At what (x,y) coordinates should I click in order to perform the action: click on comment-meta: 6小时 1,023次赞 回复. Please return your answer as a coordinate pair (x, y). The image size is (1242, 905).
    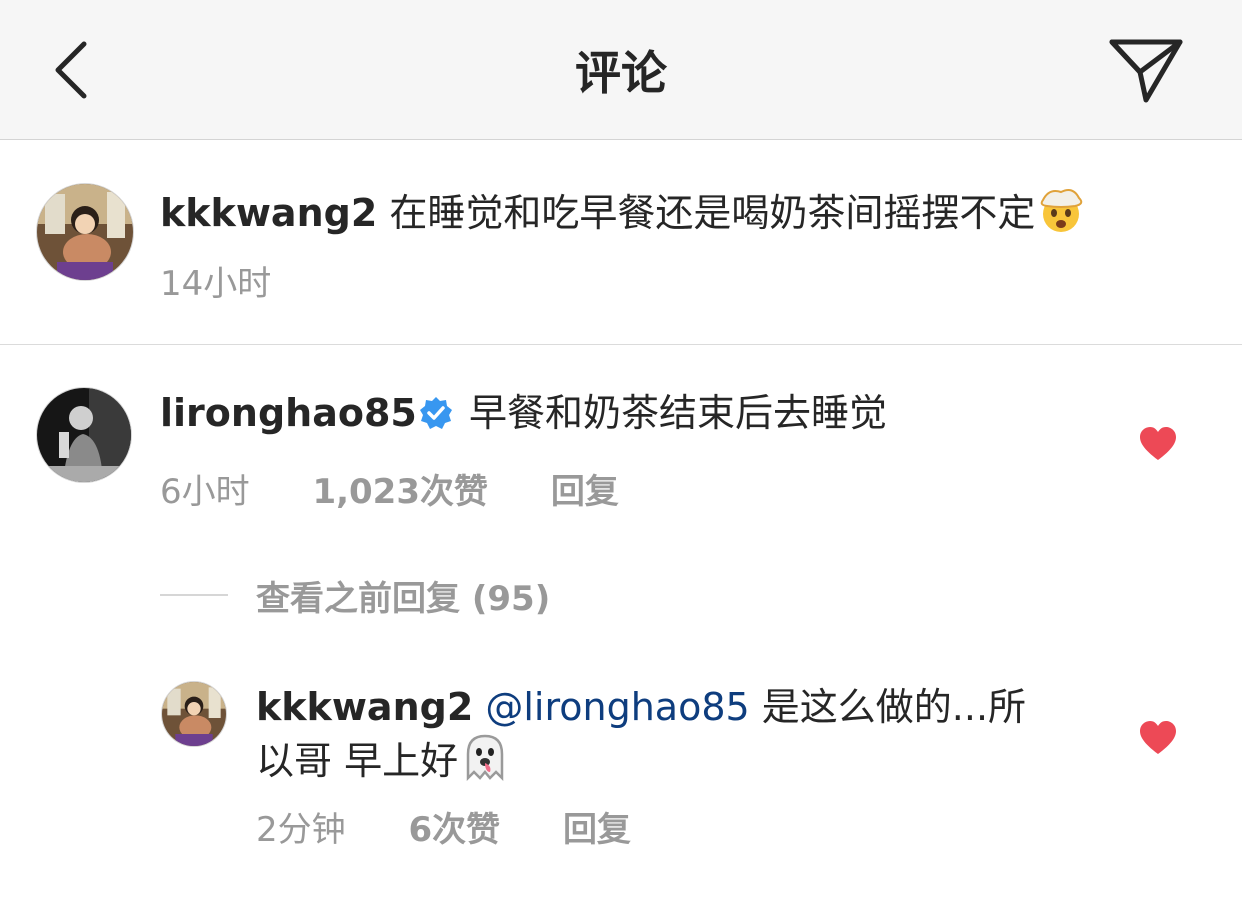
    Looking at the image, I should click on (415, 488).